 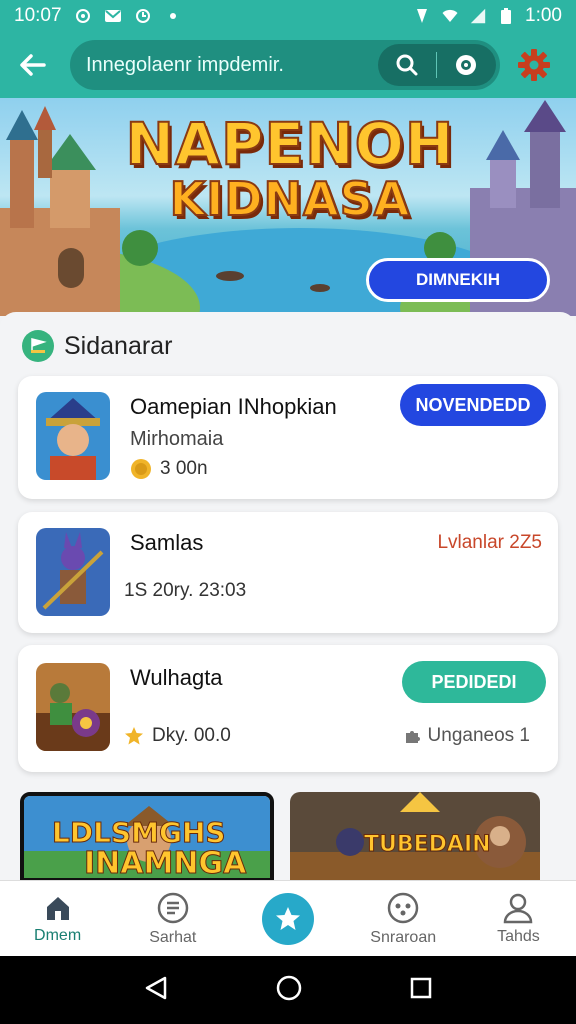 I want to click on system-nav-bar, so click(x=288, y=990).